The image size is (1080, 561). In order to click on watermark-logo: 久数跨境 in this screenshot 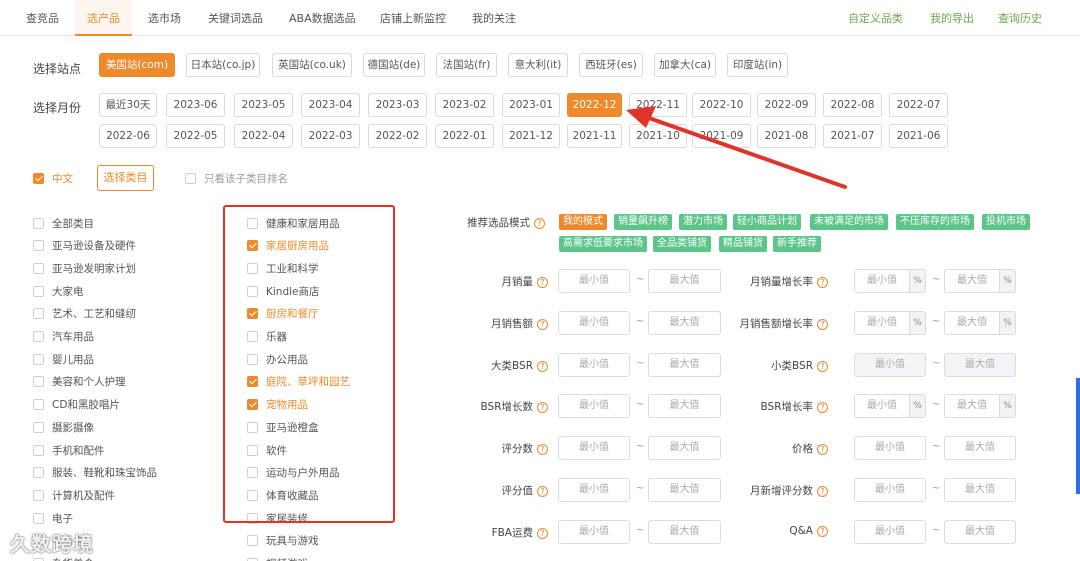, I will do `click(52, 542)`.